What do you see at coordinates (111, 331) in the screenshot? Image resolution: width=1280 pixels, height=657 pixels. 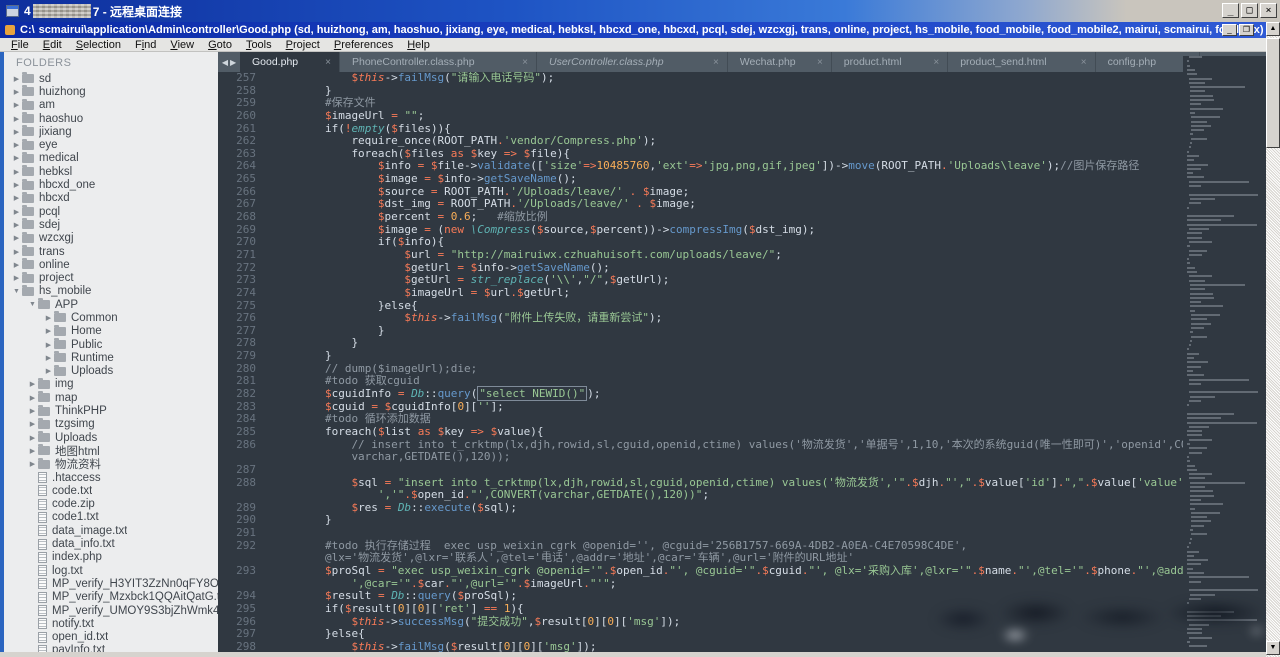 I see `sidebar-folder-Home: ▶ Home` at bounding box center [111, 331].